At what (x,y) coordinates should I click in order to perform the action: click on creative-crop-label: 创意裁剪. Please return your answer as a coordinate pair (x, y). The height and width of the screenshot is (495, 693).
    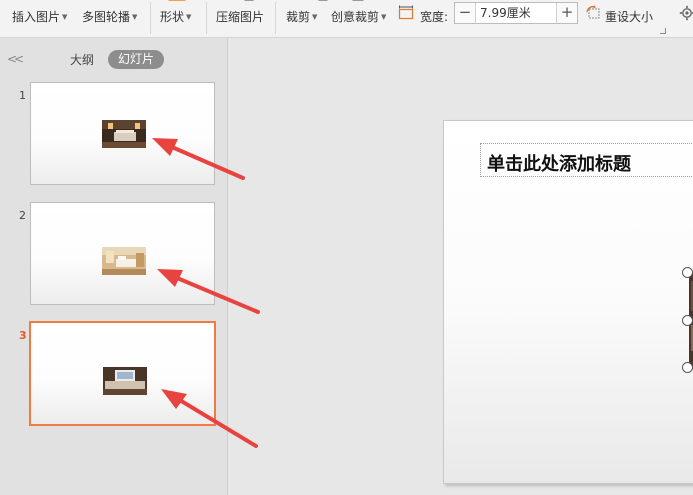
    Looking at the image, I should click on (355, 17).